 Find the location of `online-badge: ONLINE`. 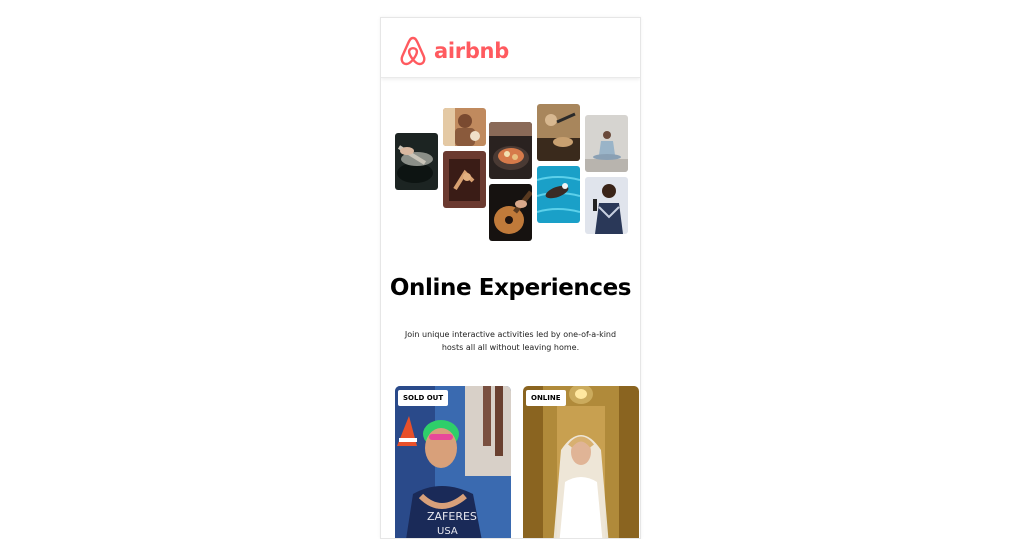

online-badge: ONLINE is located at coordinates (546, 398).